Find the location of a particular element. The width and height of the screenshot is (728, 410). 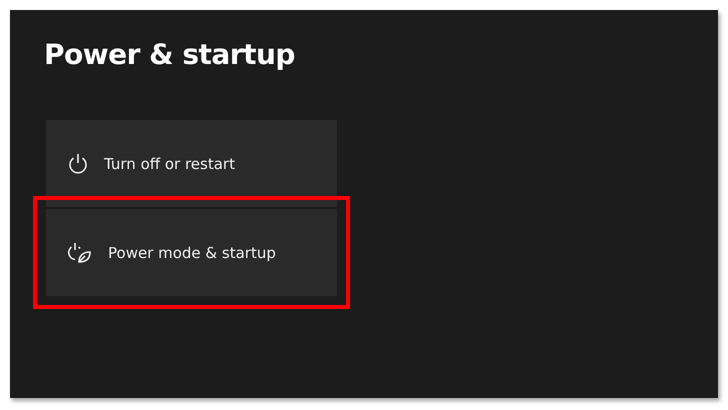

menu-item-label: Power mode & startup is located at coordinates (192, 253).